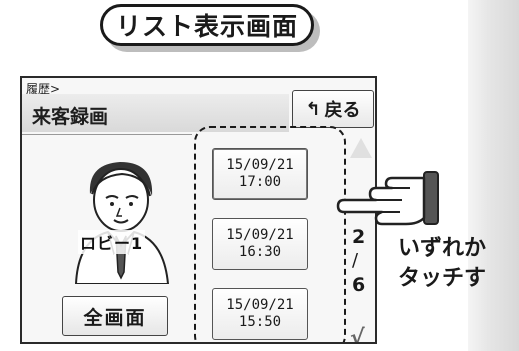 The width and height of the screenshot is (519, 351). Describe the element at coordinates (115, 316) in the screenshot. I see `fullscreen-button: 全画面` at that location.